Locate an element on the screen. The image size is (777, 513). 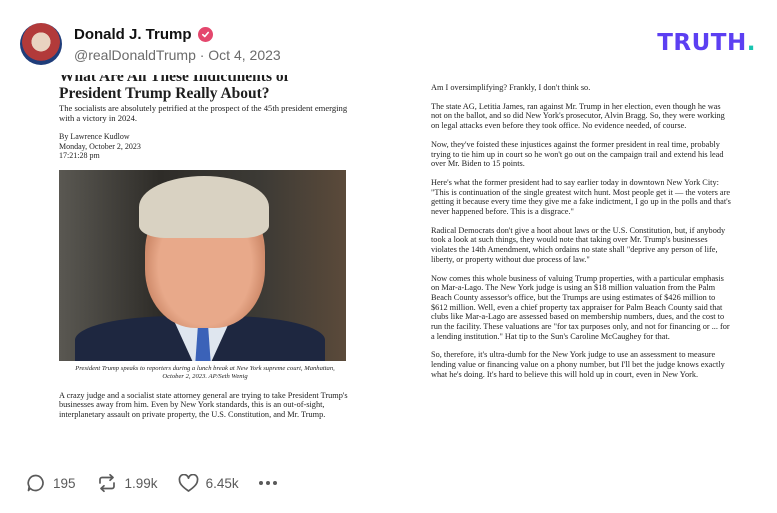
article-photo is located at coordinates (202, 265).